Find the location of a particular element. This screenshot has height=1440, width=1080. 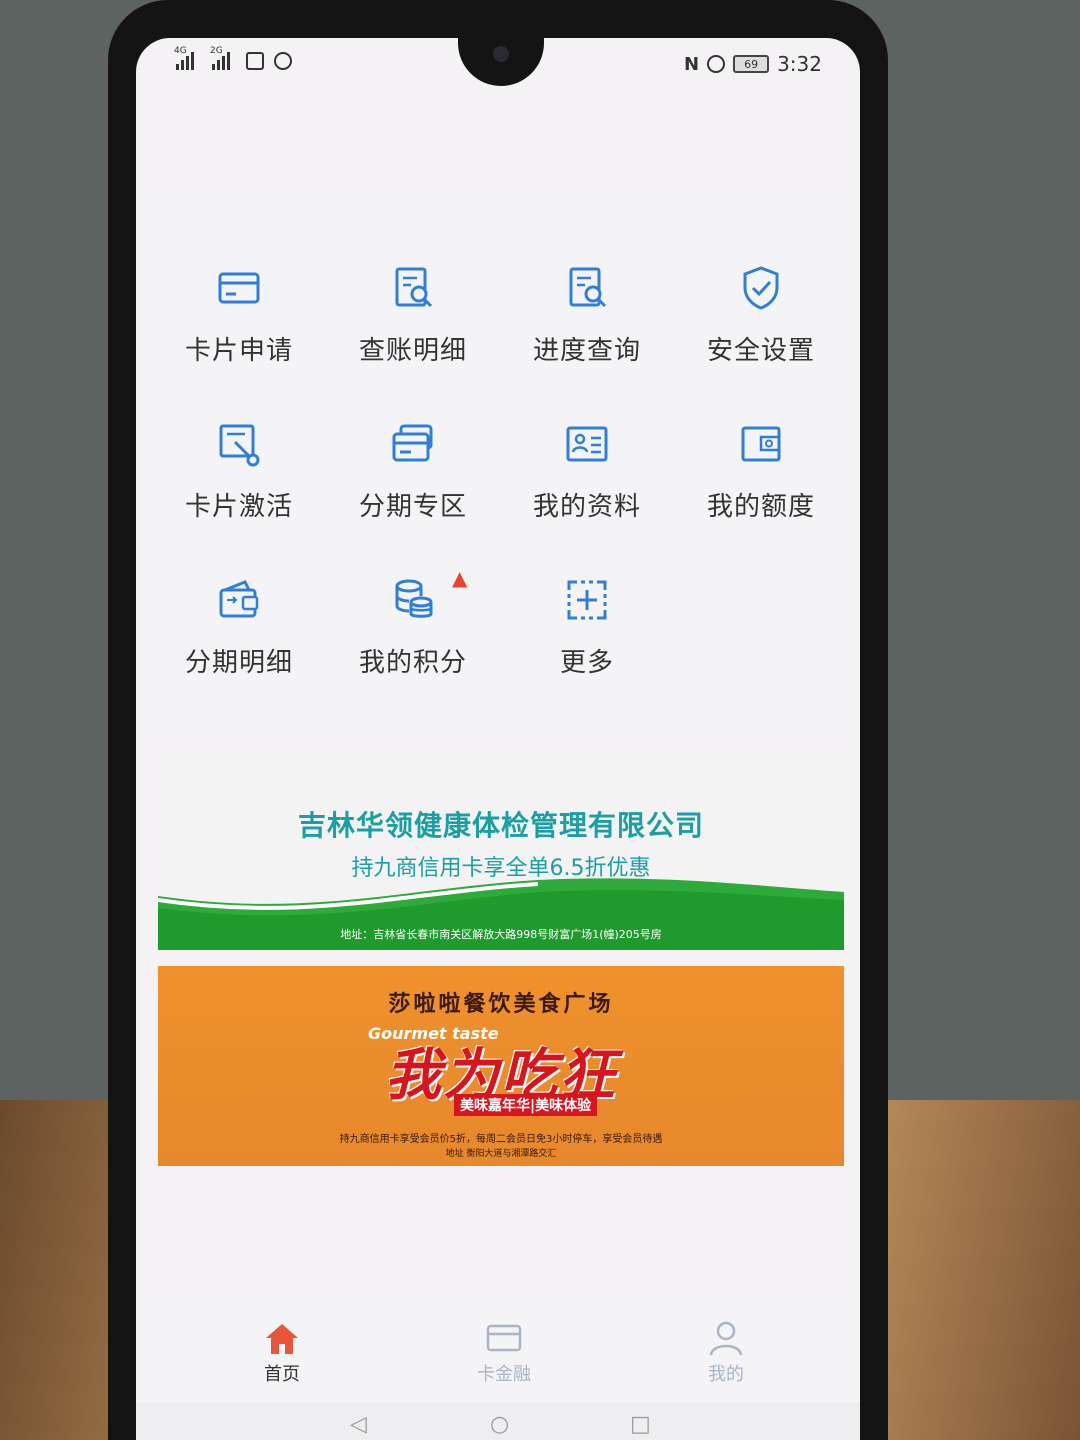

bottom-nav: 首页 卡金融 我的 is located at coordinates (498, 1354).